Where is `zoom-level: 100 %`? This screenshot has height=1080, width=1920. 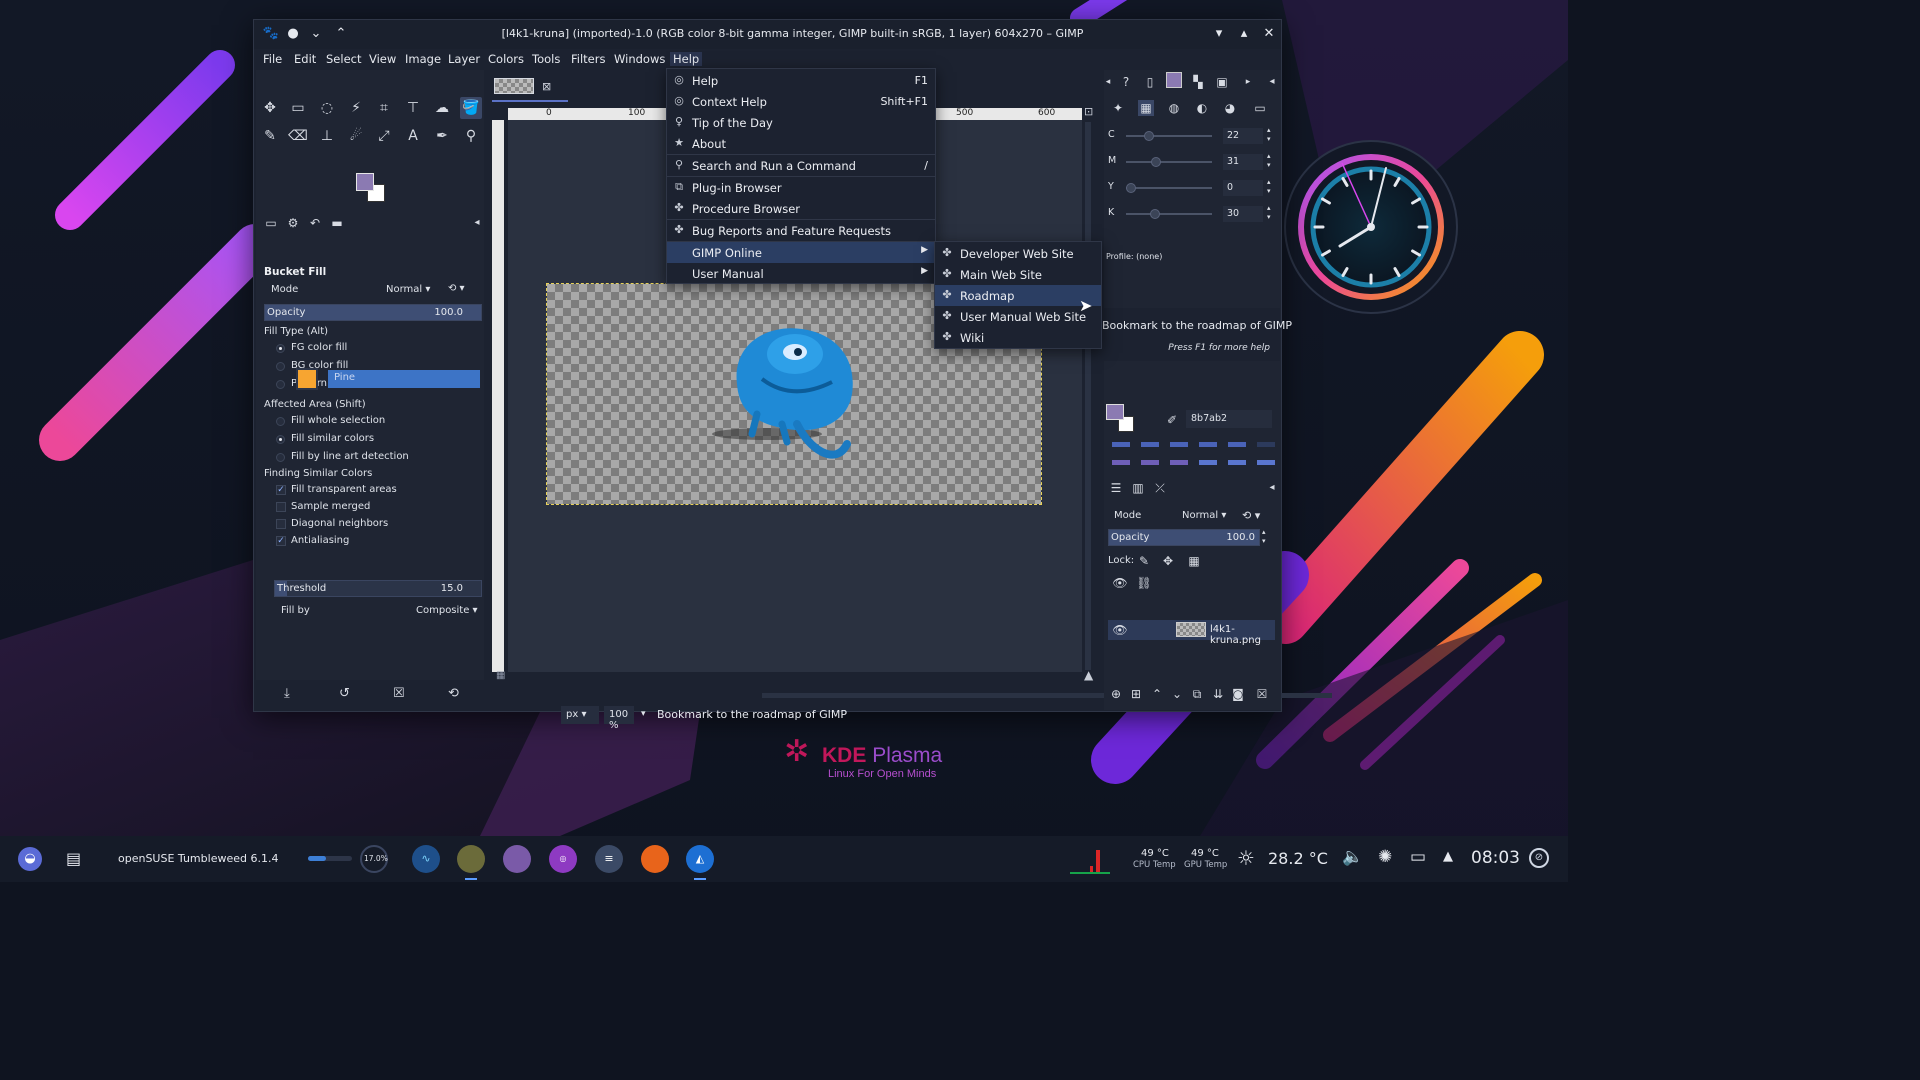
zoom-level: 100 % is located at coordinates (619, 718).